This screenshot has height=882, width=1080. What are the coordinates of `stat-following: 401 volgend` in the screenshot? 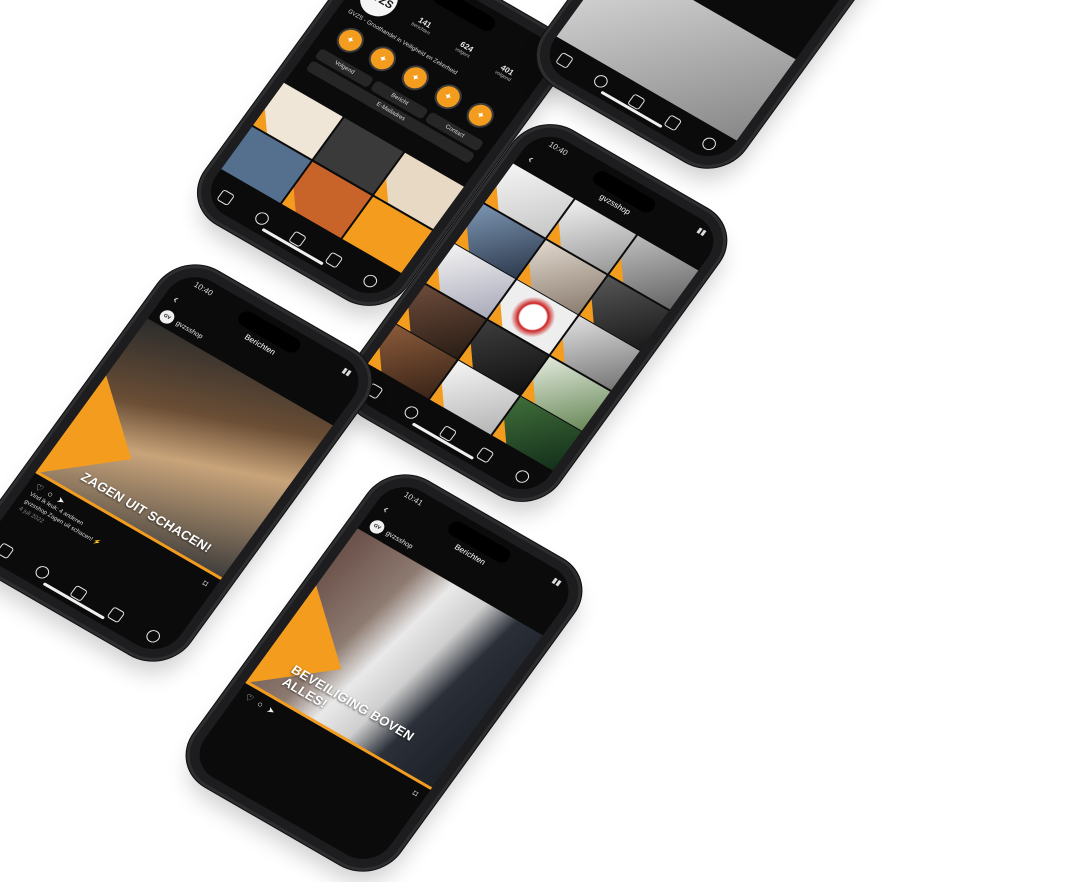 It's located at (506, 72).